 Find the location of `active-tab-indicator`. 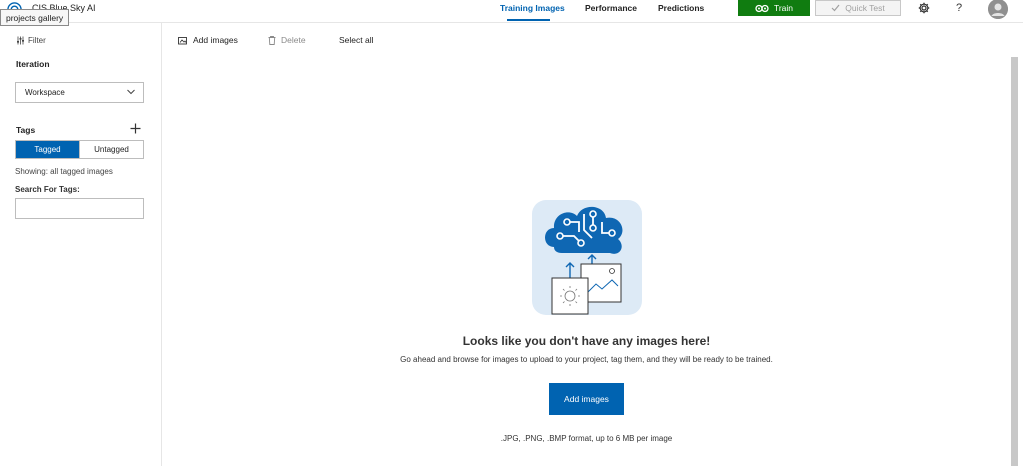

active-tab-indicator is located at coordinates (528, 20).